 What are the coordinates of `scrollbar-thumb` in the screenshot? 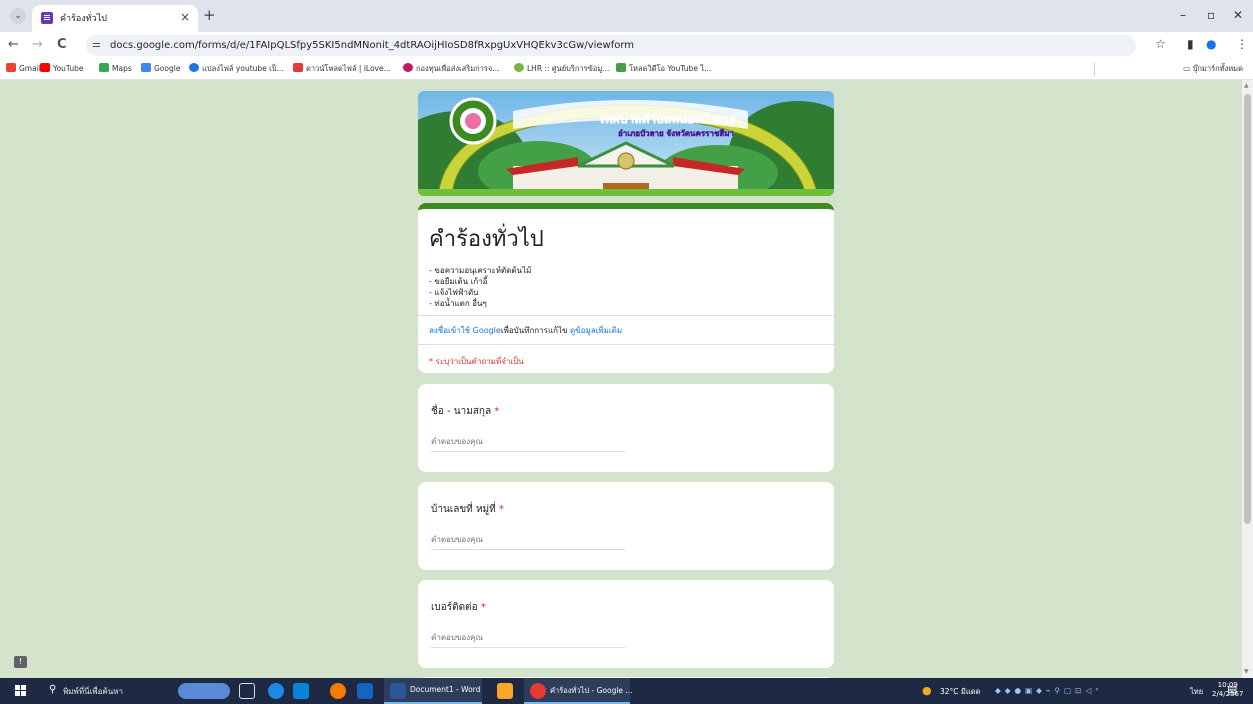 It's located at (1247, 309).